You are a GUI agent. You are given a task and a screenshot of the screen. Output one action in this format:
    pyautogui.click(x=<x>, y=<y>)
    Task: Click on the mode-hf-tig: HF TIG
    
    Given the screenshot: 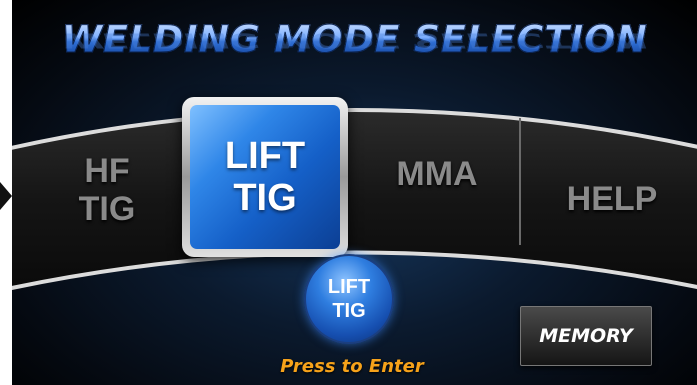 What is the action you would take?
    pyautogui.click(x=107, y=190)
    